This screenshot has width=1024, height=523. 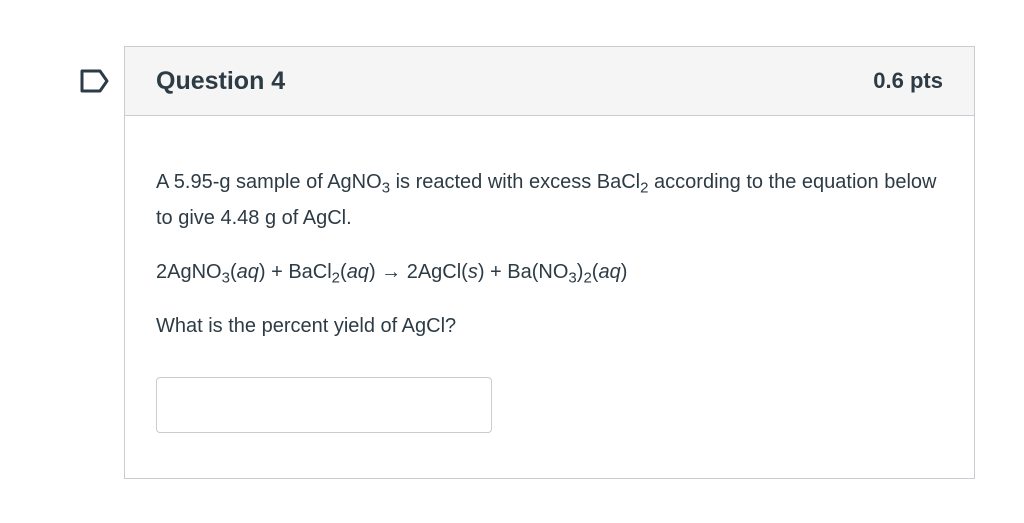 I want to click on question-header: Question 4 0.6 pts, so click(x=549, y=81).